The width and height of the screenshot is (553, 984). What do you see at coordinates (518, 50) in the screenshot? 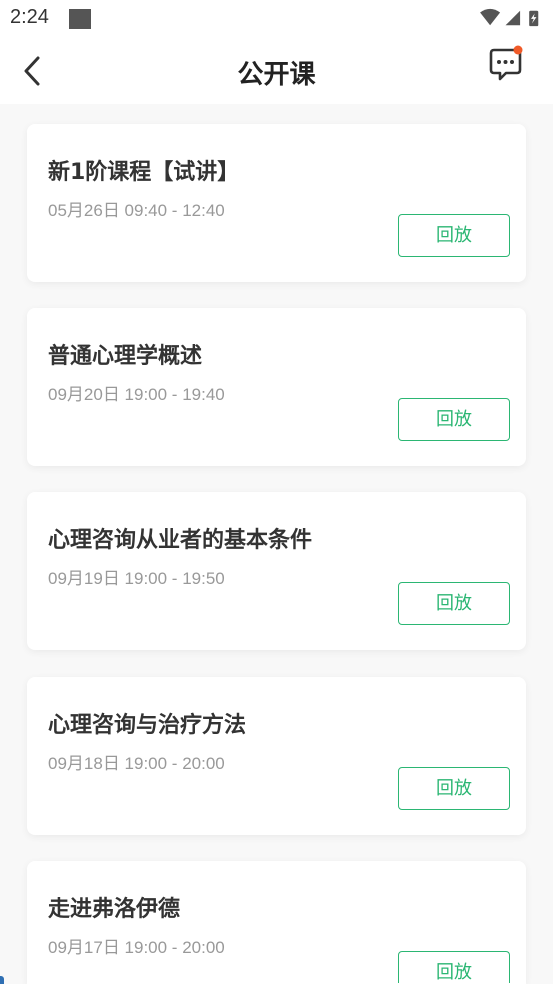
I see `notification-dot` at bounding box center [518, 50].